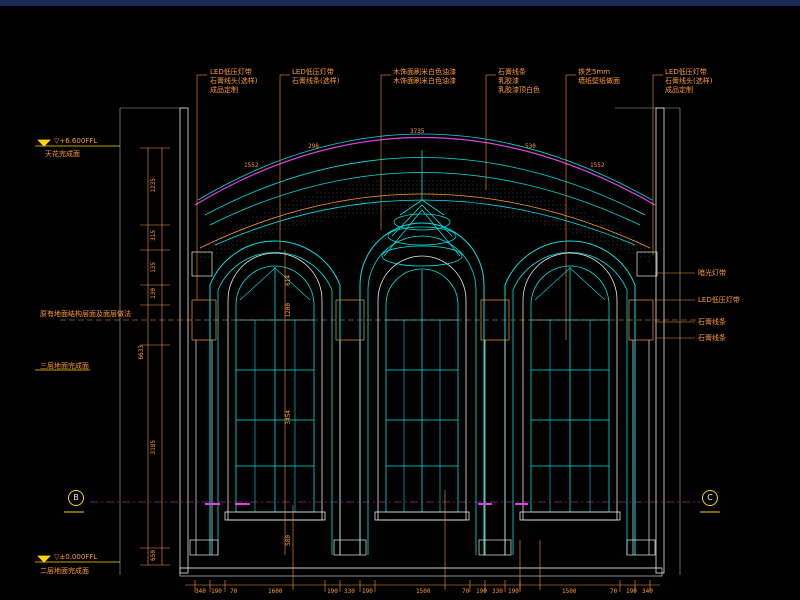 This screenshot has width=800, height=600. I want to click on dim-mid-2: 1200, so click(288, 310).